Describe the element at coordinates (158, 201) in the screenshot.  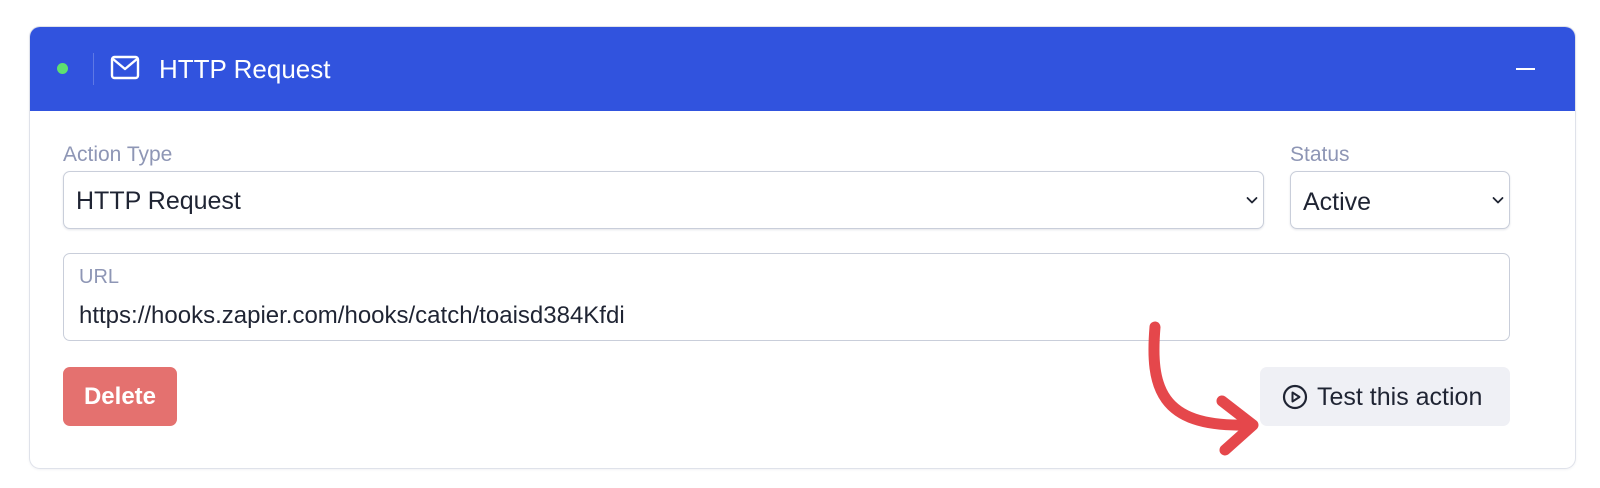
I see `action-type-value: HTTP Request` at that location.